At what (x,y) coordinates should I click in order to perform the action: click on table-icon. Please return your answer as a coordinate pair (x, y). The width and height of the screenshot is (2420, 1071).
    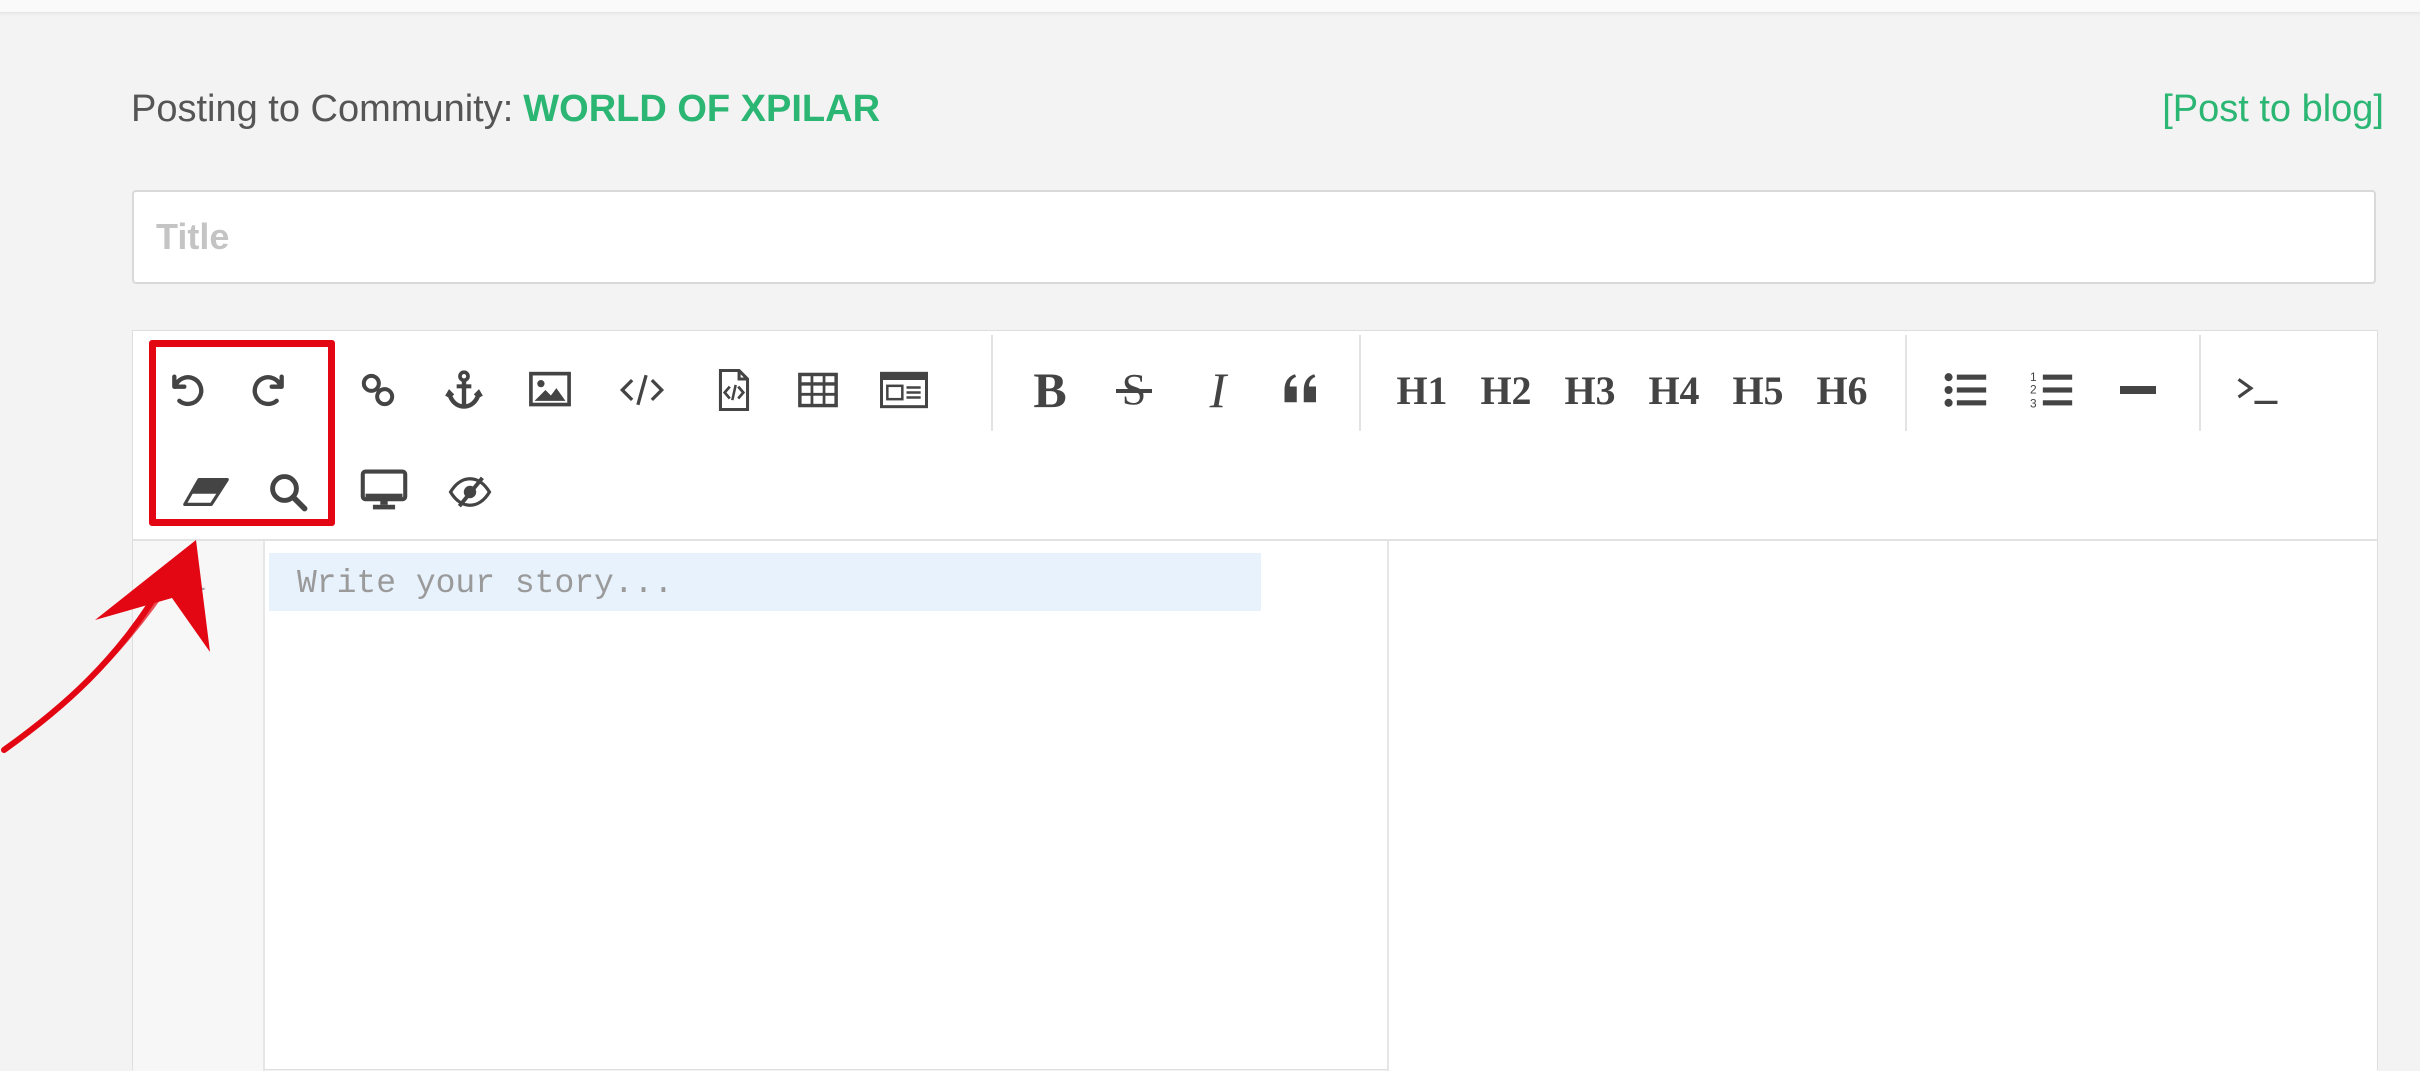
    Looking at the image, I should click on (818, 390).